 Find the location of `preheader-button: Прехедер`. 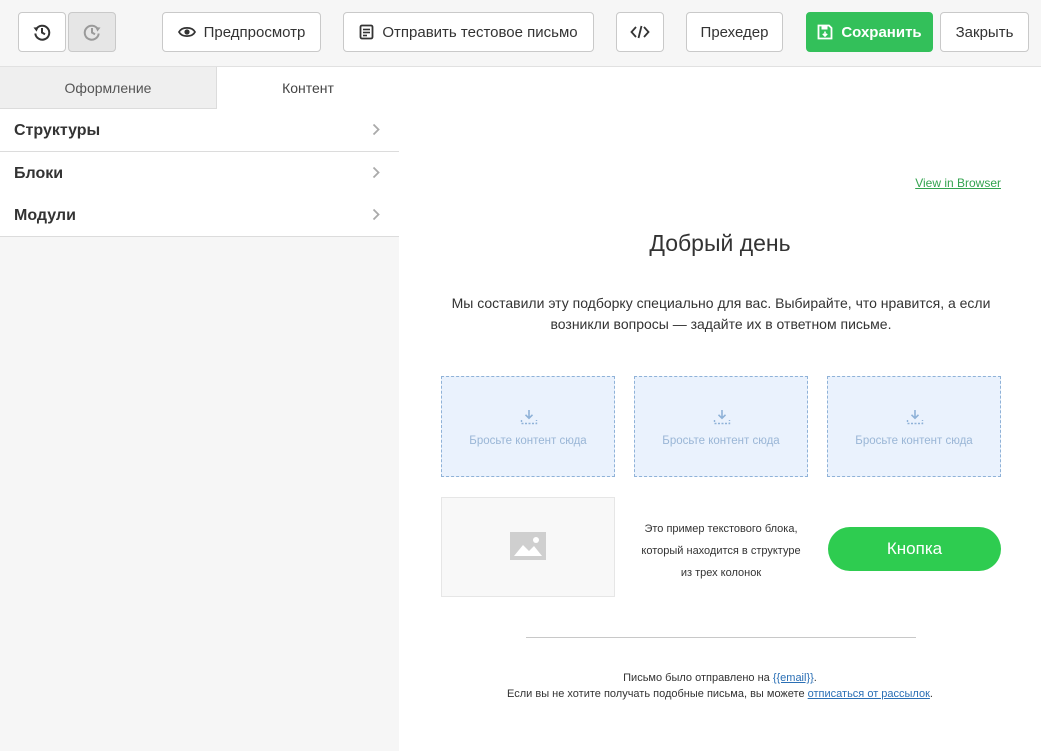

preheader-button: Прехедер is located at coordinates (734, 32).